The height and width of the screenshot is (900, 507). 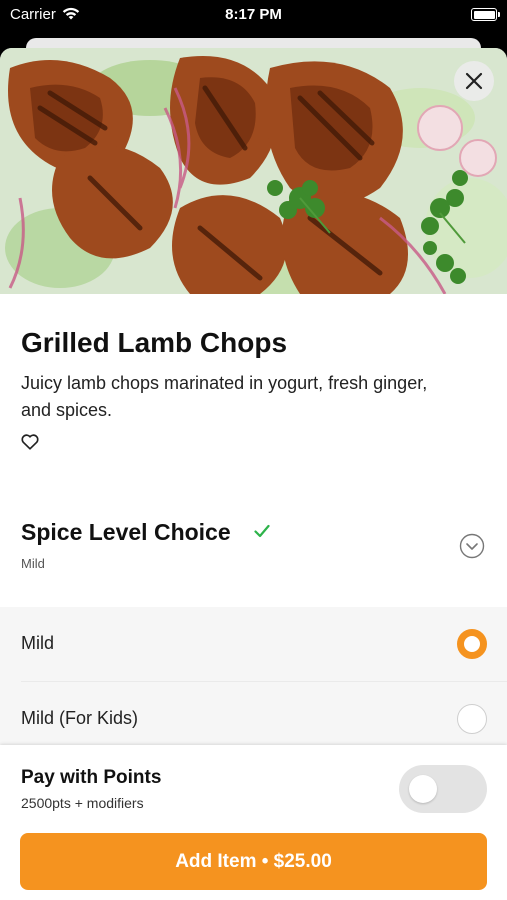 I want to click on close-icon, so click(x=474, y=81).